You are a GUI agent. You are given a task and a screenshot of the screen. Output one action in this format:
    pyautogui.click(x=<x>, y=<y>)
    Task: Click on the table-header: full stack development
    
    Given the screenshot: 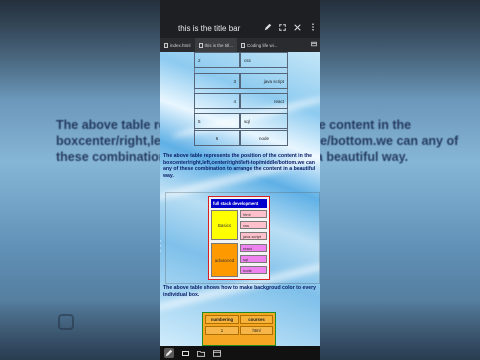 What is the action you would take?
    pyautogui.click(x=239, y=203)
    